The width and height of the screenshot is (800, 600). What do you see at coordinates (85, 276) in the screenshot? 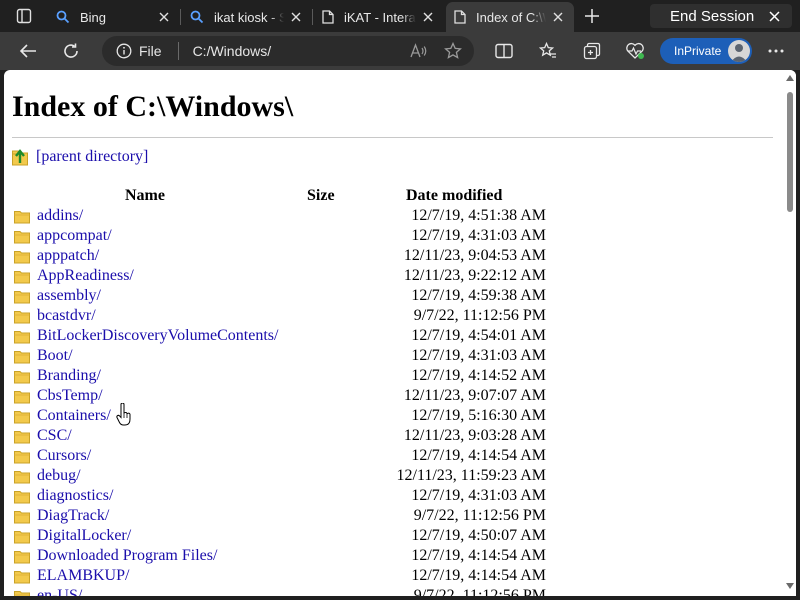
I see `folder-link: AppReadiness/` at bounding box center [85, 276].